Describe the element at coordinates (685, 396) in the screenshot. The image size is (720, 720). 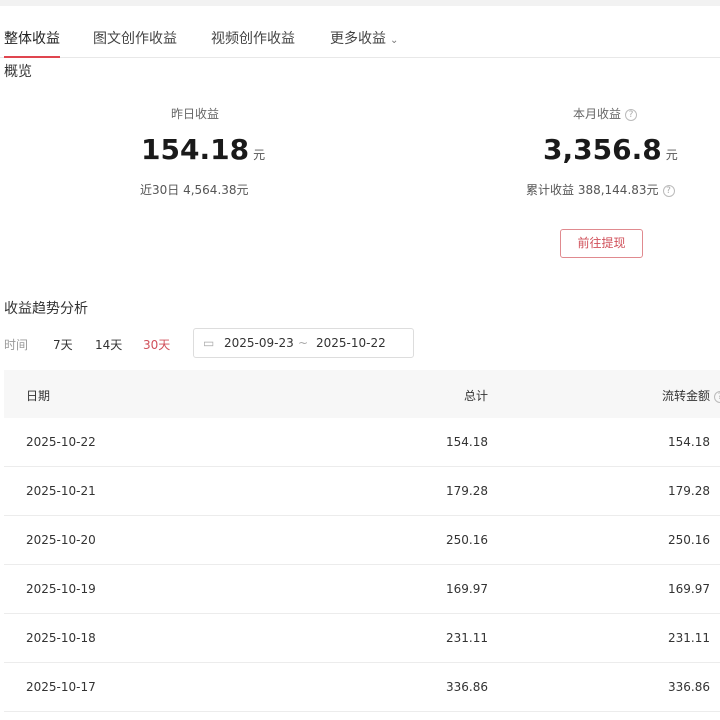
I see `header-flow-text: 流转金额` at that location.